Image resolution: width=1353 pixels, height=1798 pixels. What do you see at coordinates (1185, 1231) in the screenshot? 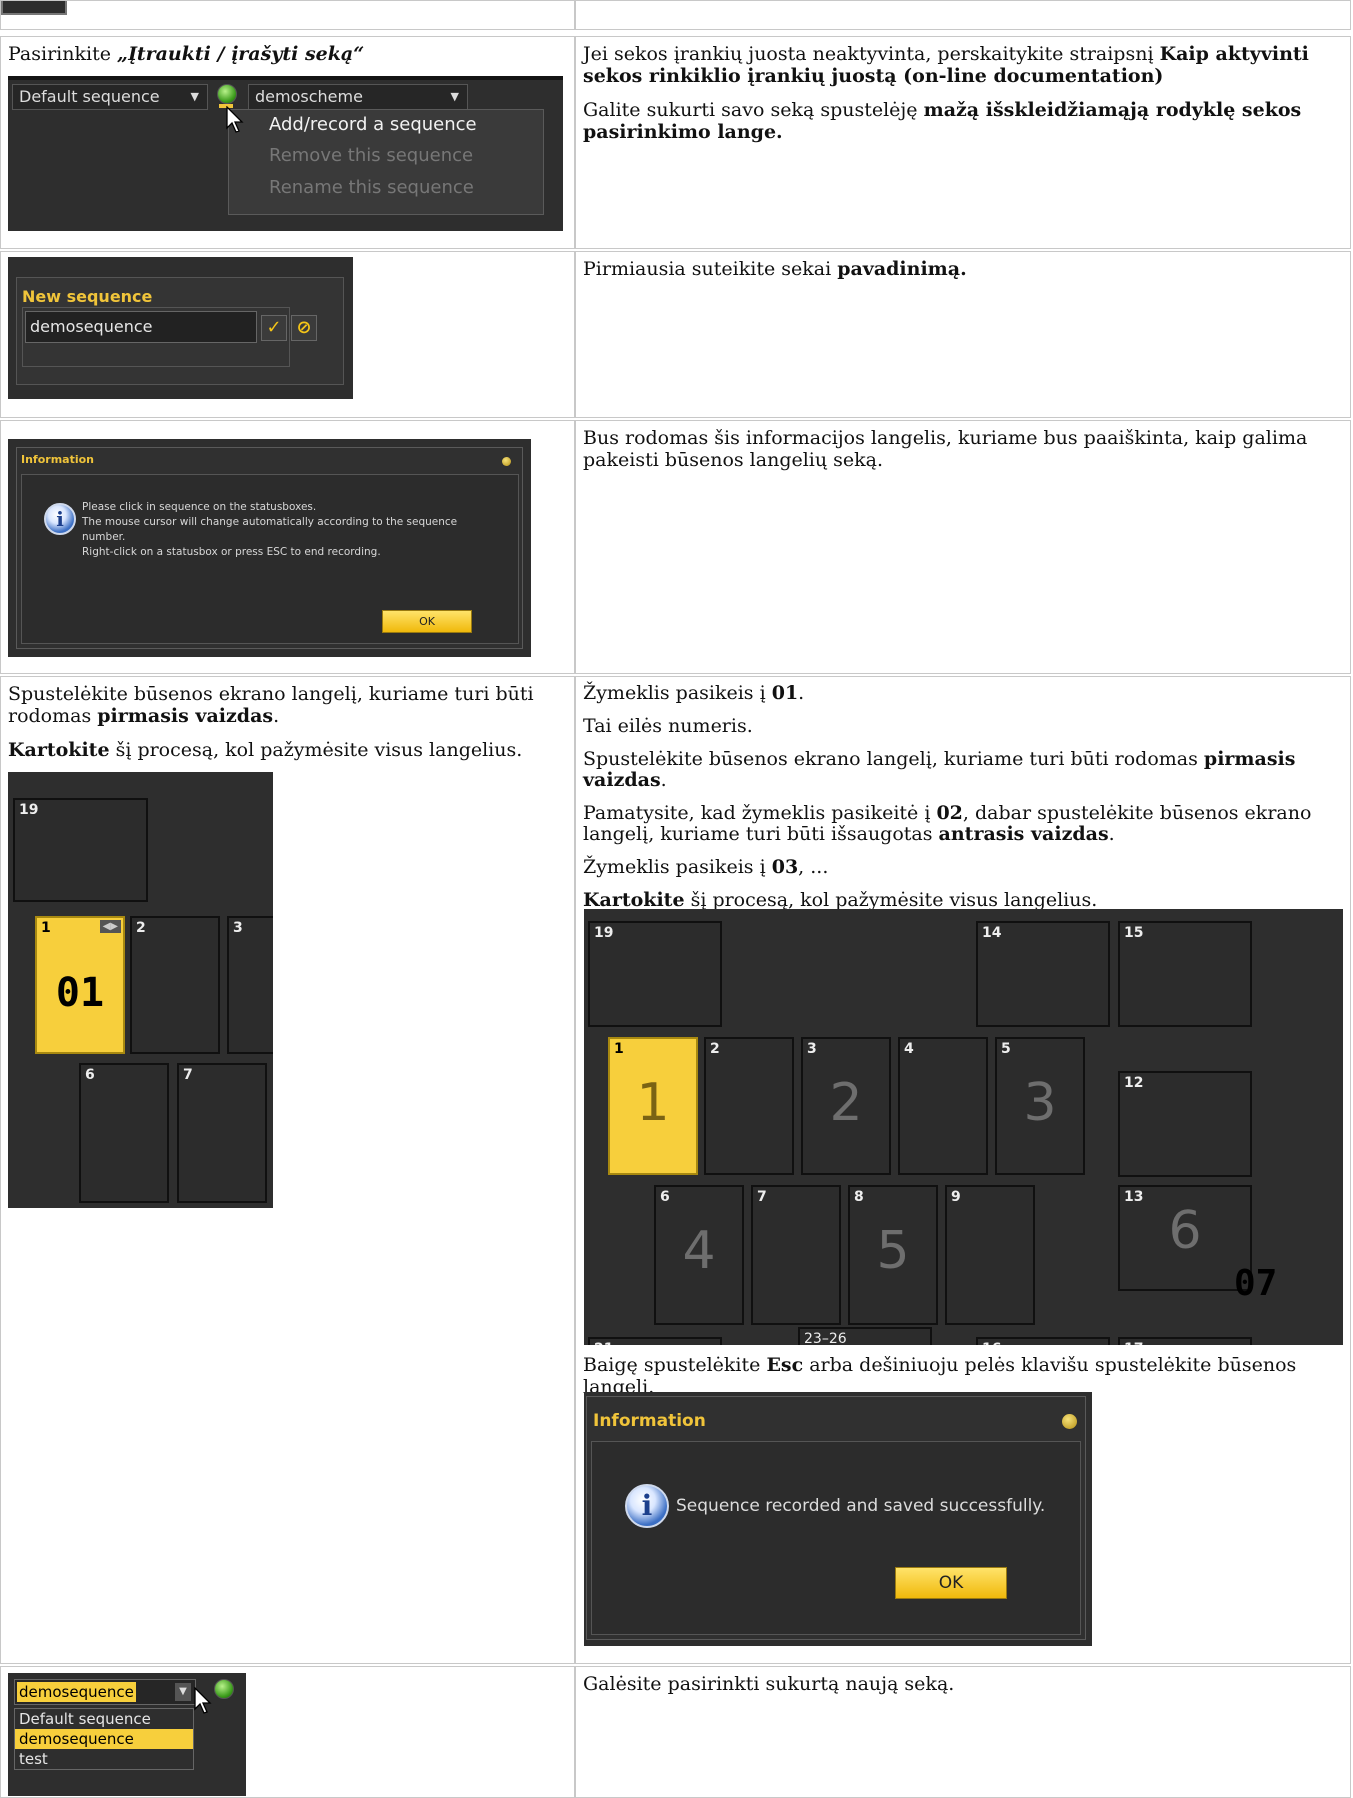
I see `sequence-number: 6` at bounding box center [1185, 1231].